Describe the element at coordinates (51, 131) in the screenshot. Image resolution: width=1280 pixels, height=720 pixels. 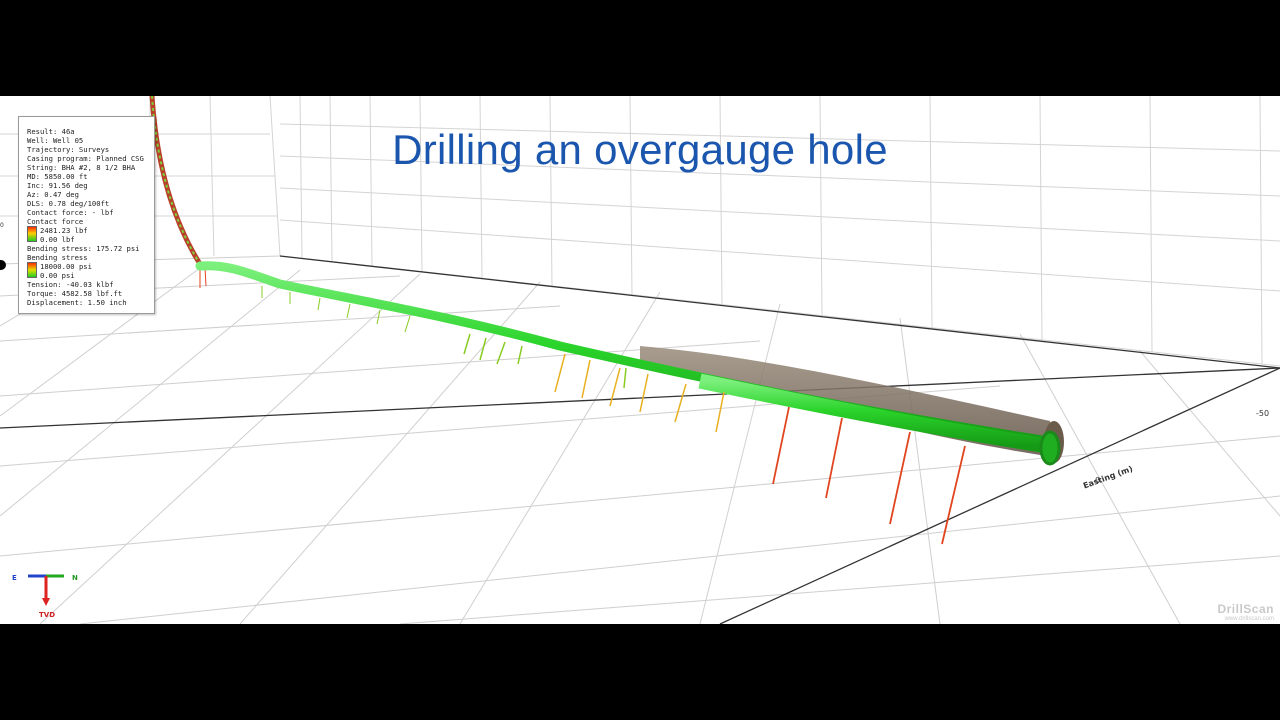
I see `info-result: Result: 46a` at that location.